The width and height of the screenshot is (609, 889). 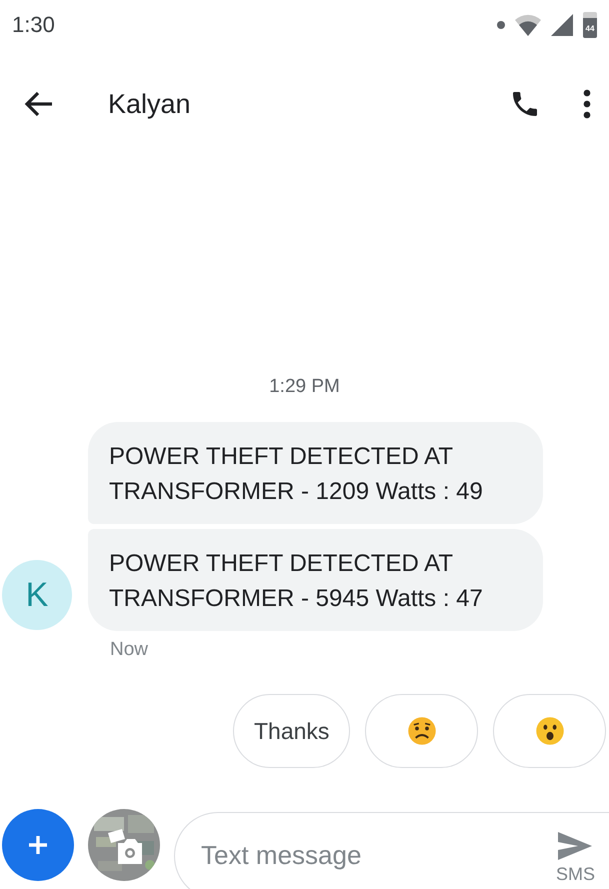 I want to click on contact-avatar: K, so click(x=37, y=595).